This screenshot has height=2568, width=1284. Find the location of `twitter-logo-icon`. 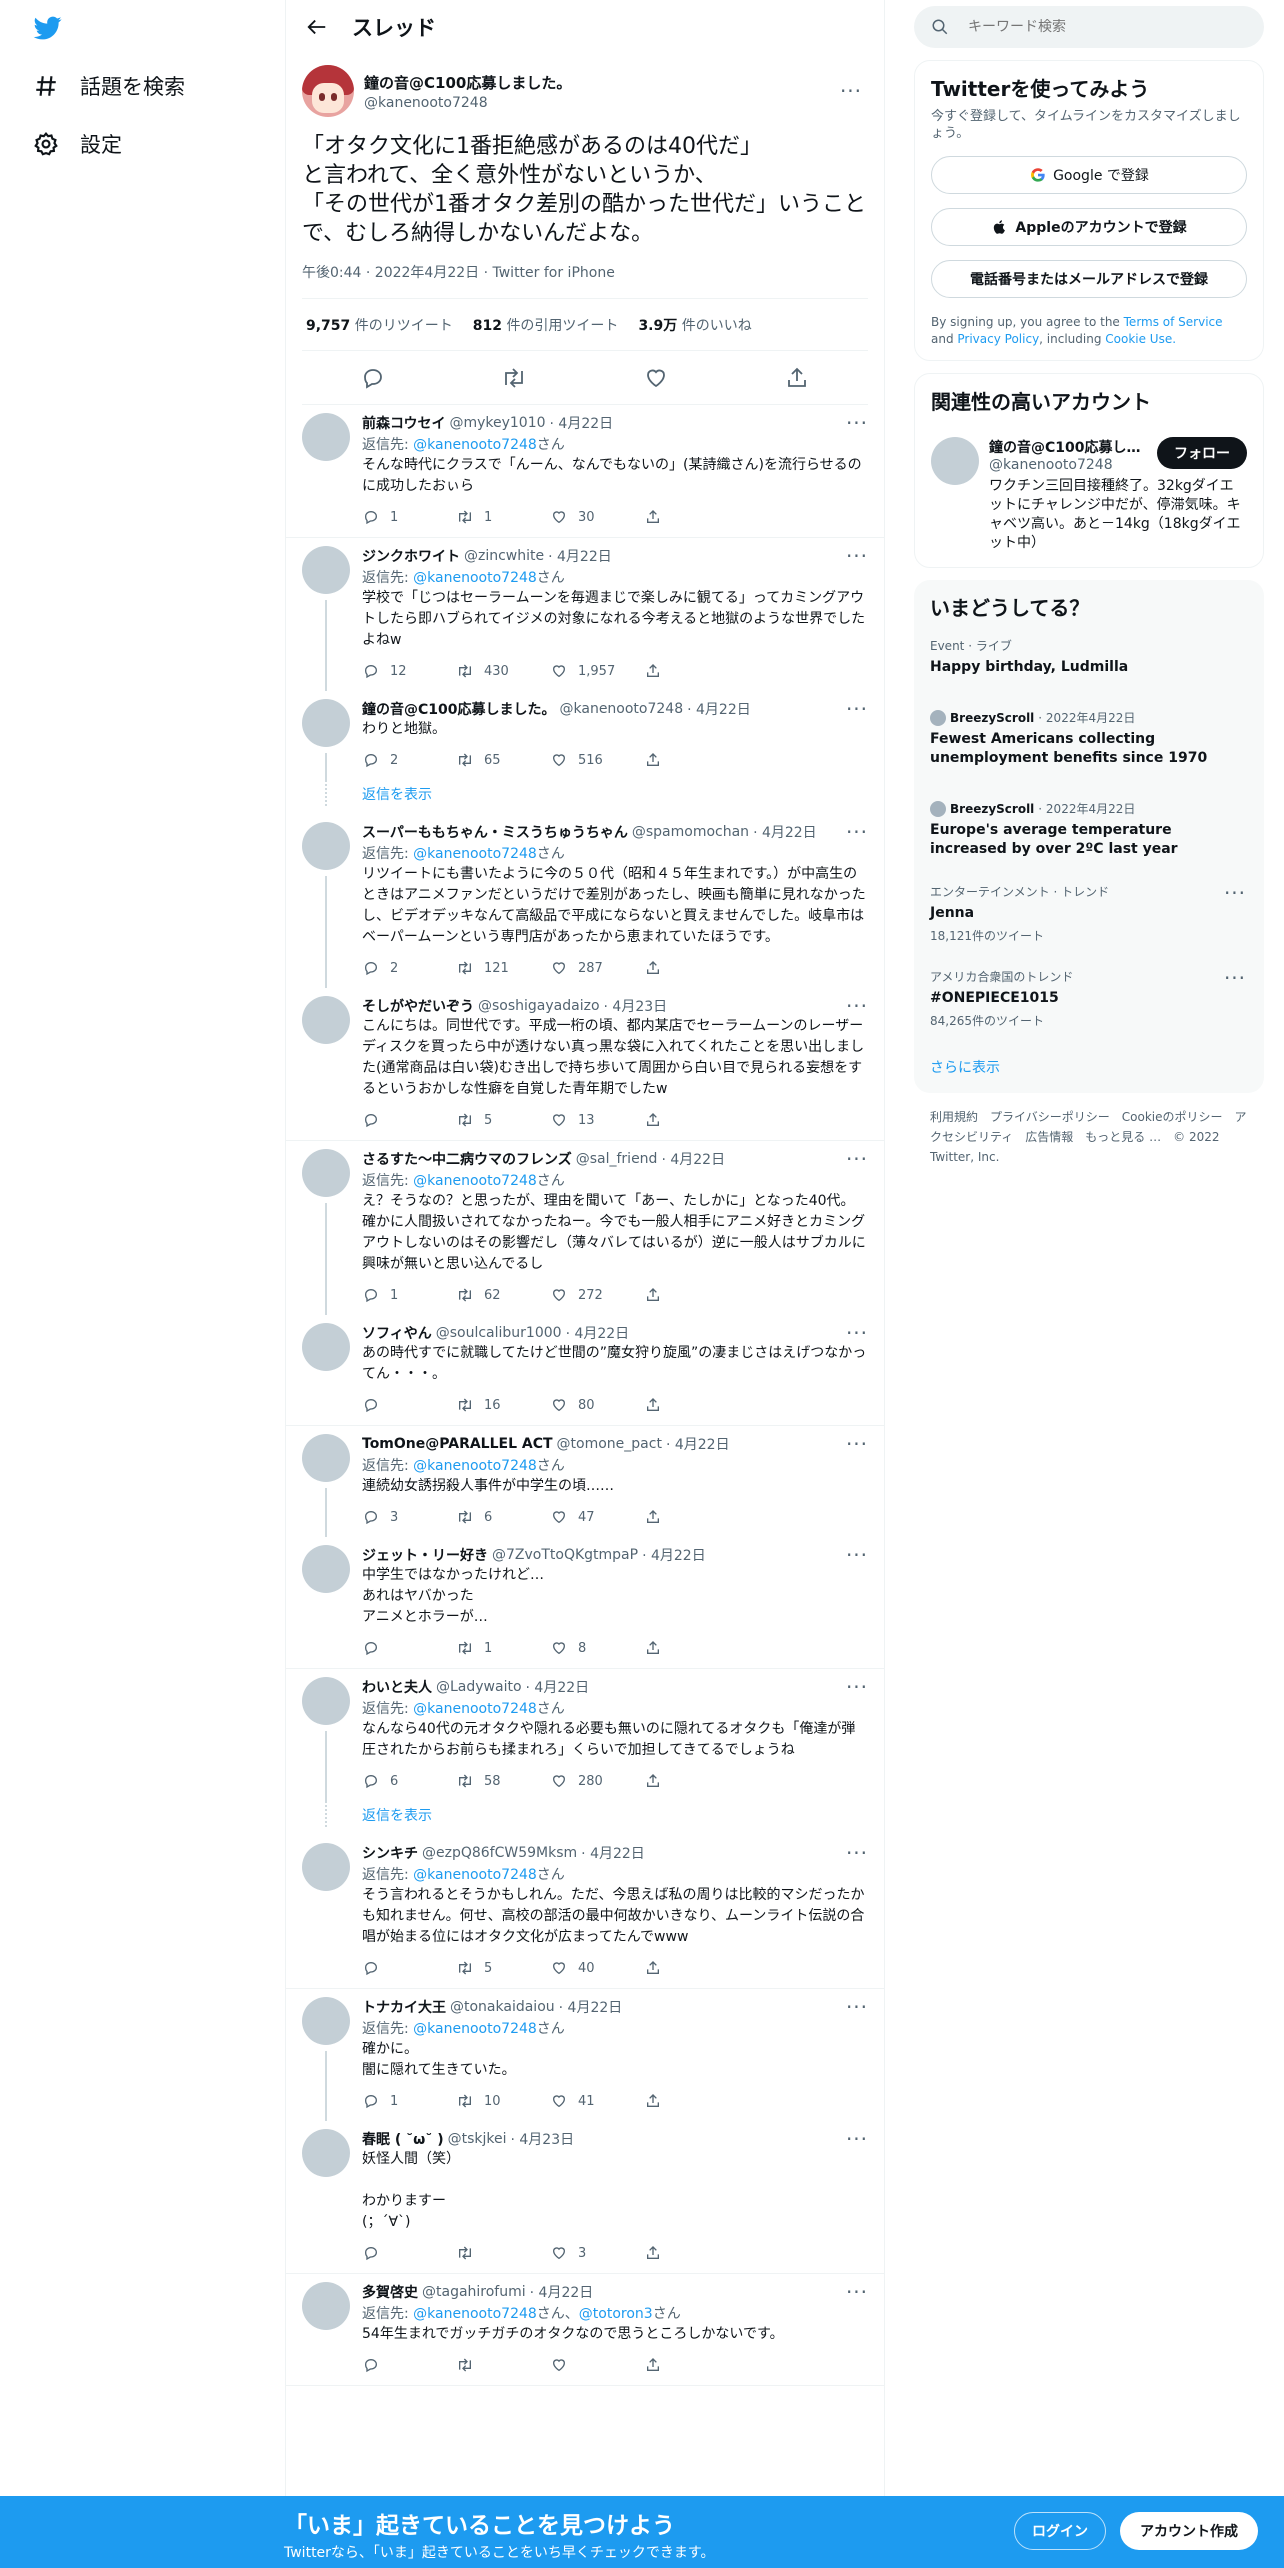

twitter-logo-icon is located at coordinates (48, 28).